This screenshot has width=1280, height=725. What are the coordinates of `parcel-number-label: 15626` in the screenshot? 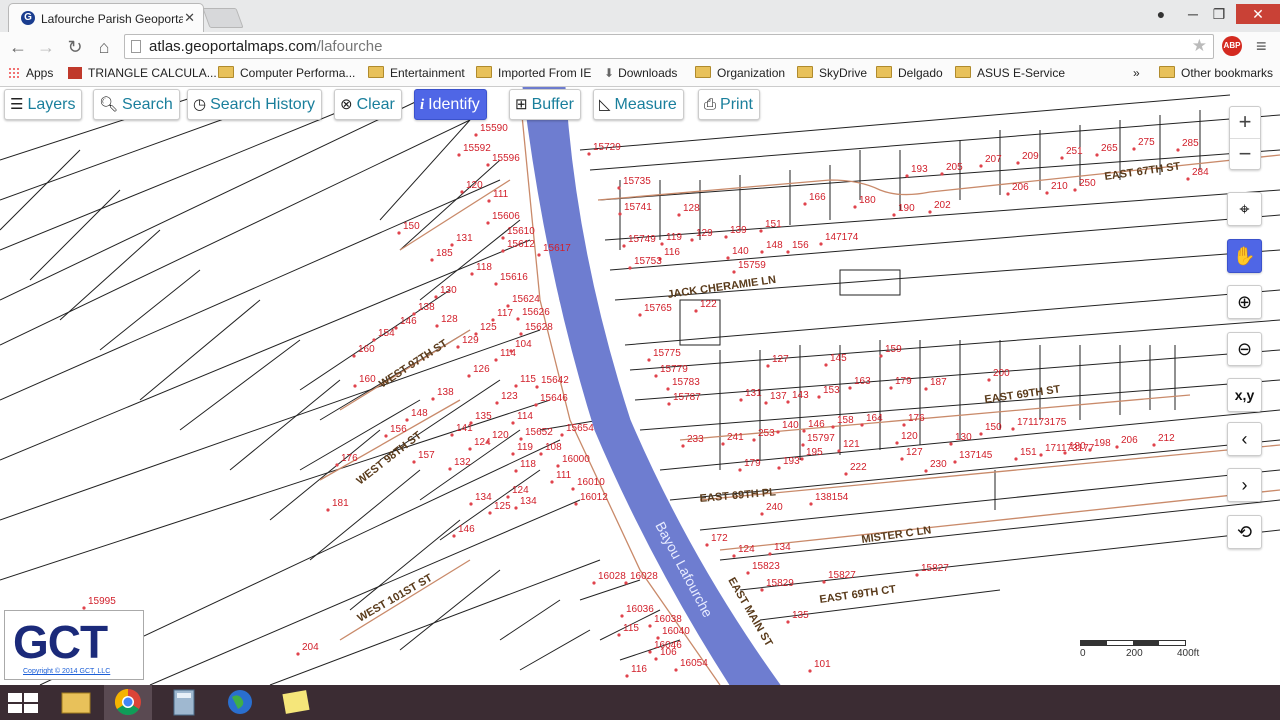 It's located at (536, 312).